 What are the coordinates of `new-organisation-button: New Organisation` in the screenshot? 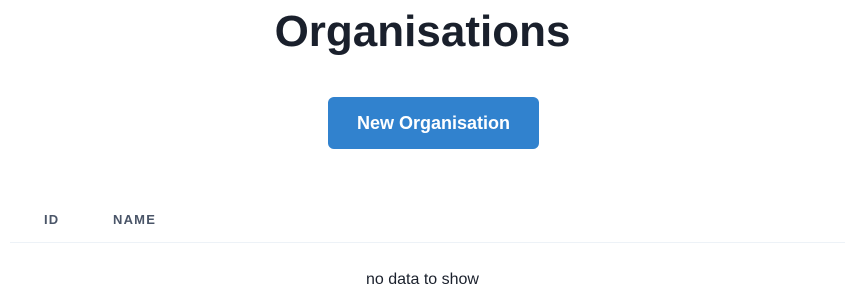 It's located at (433, 123).